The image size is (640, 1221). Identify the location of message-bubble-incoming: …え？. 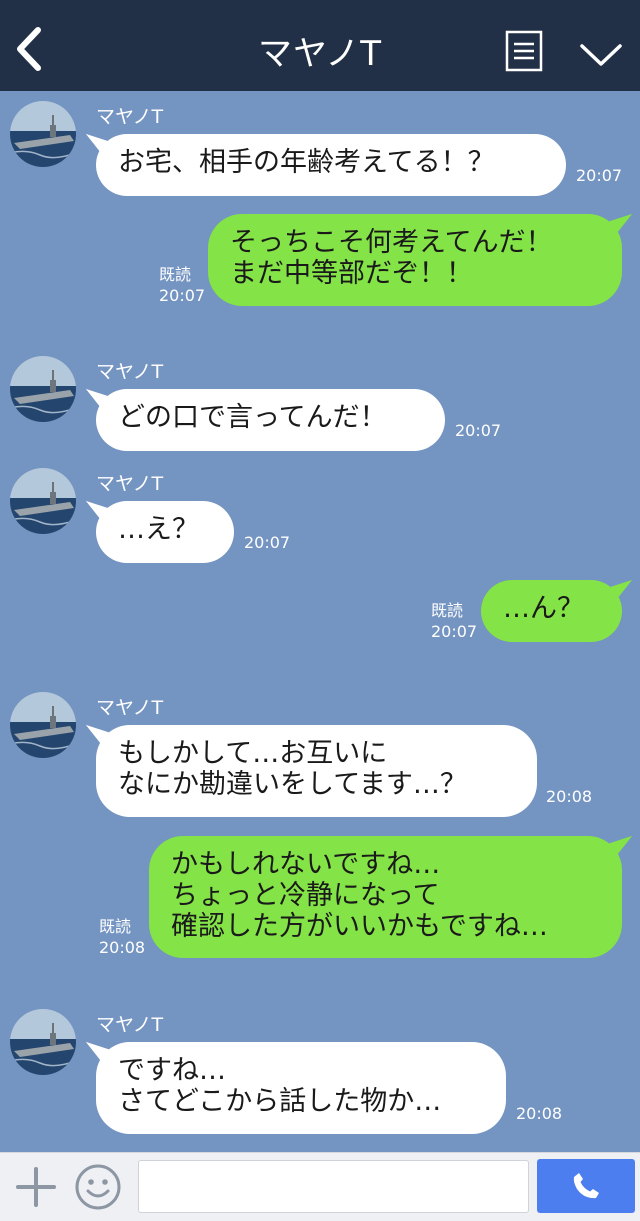
(165, 532).